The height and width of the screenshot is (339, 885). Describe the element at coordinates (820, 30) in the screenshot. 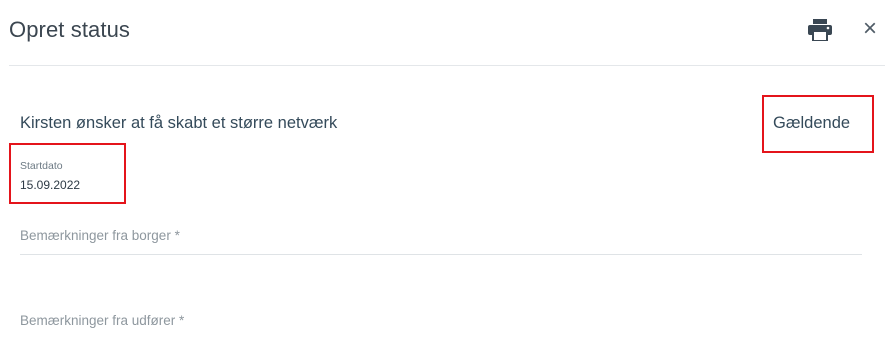

I see `printer-icon` at that location.